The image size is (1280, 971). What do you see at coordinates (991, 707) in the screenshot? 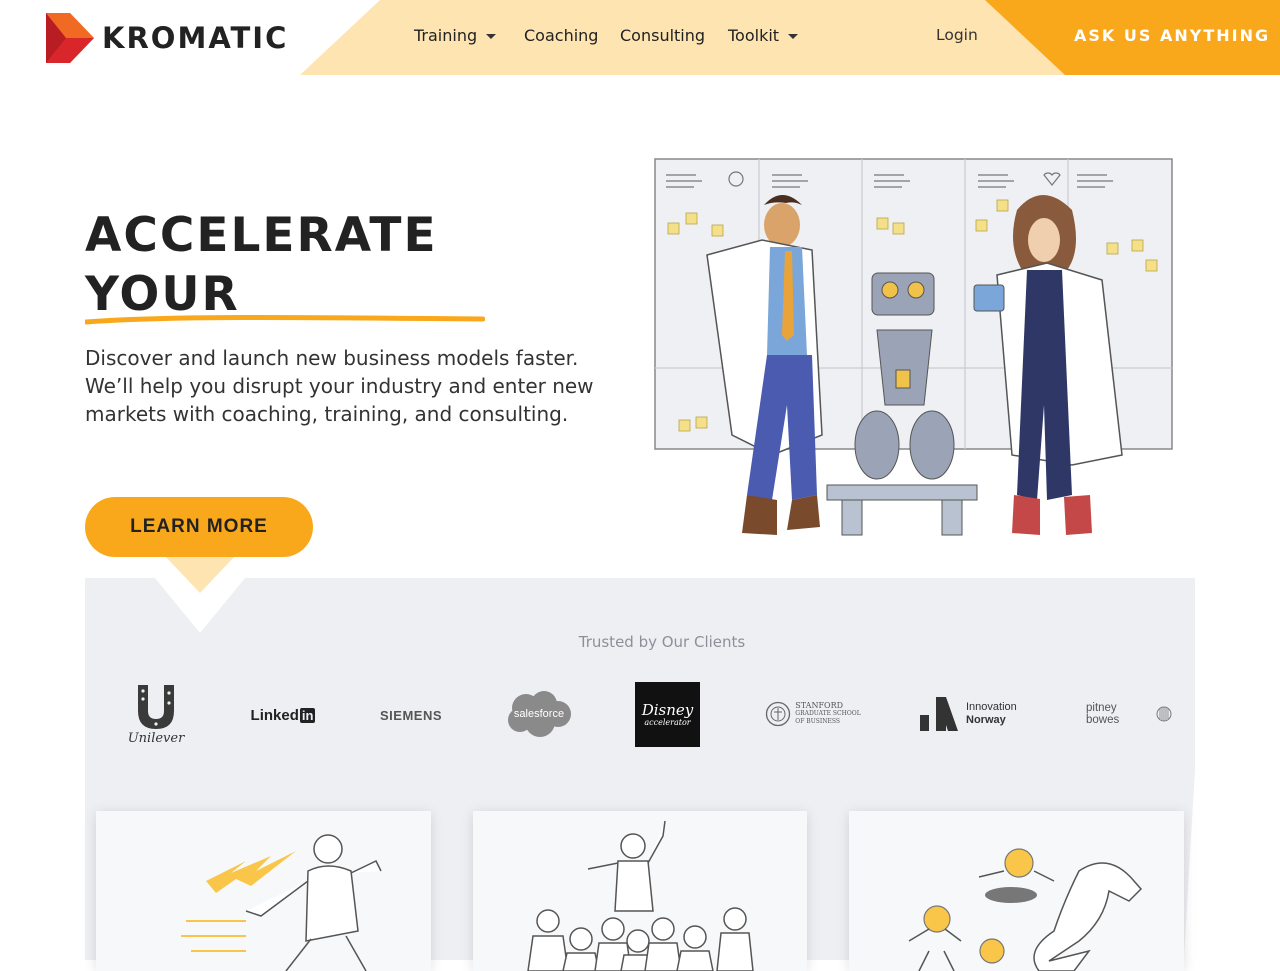
I see `innovation-norway-line1: Innovation` at bounding box center [991, 707].